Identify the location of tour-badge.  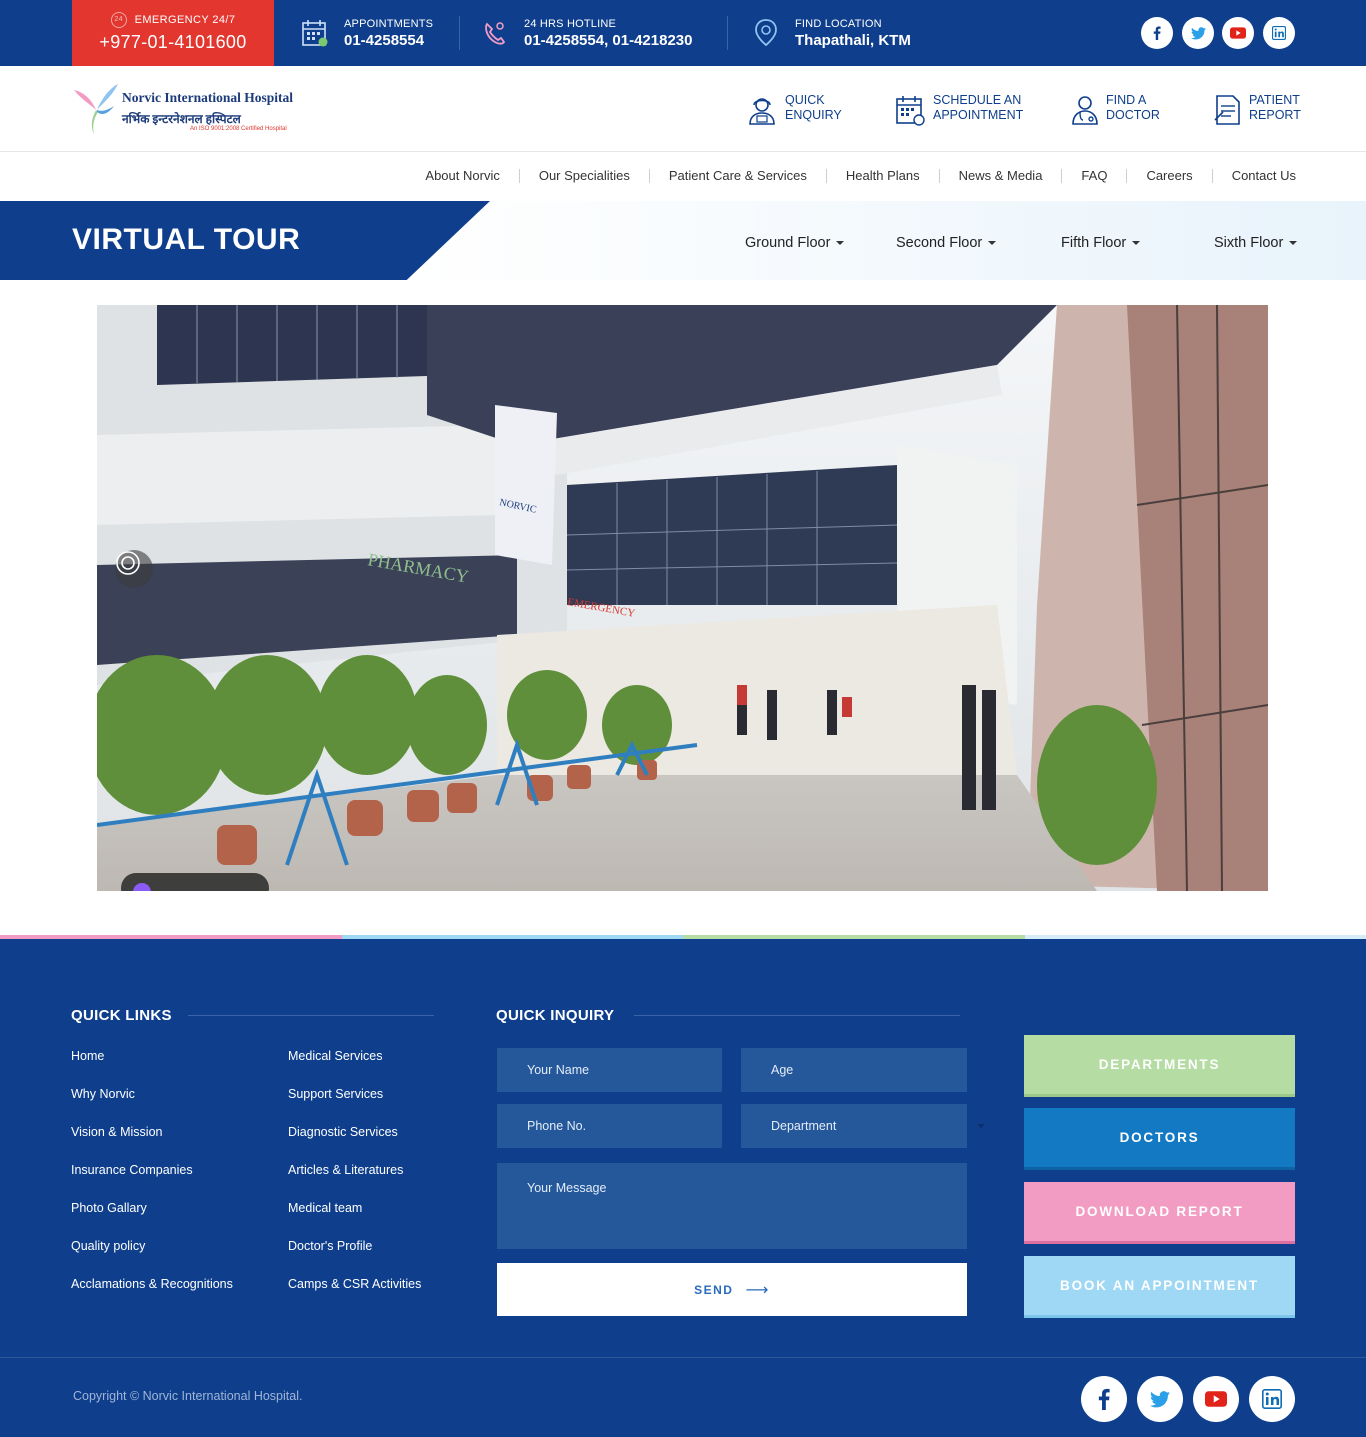
(195, 882).